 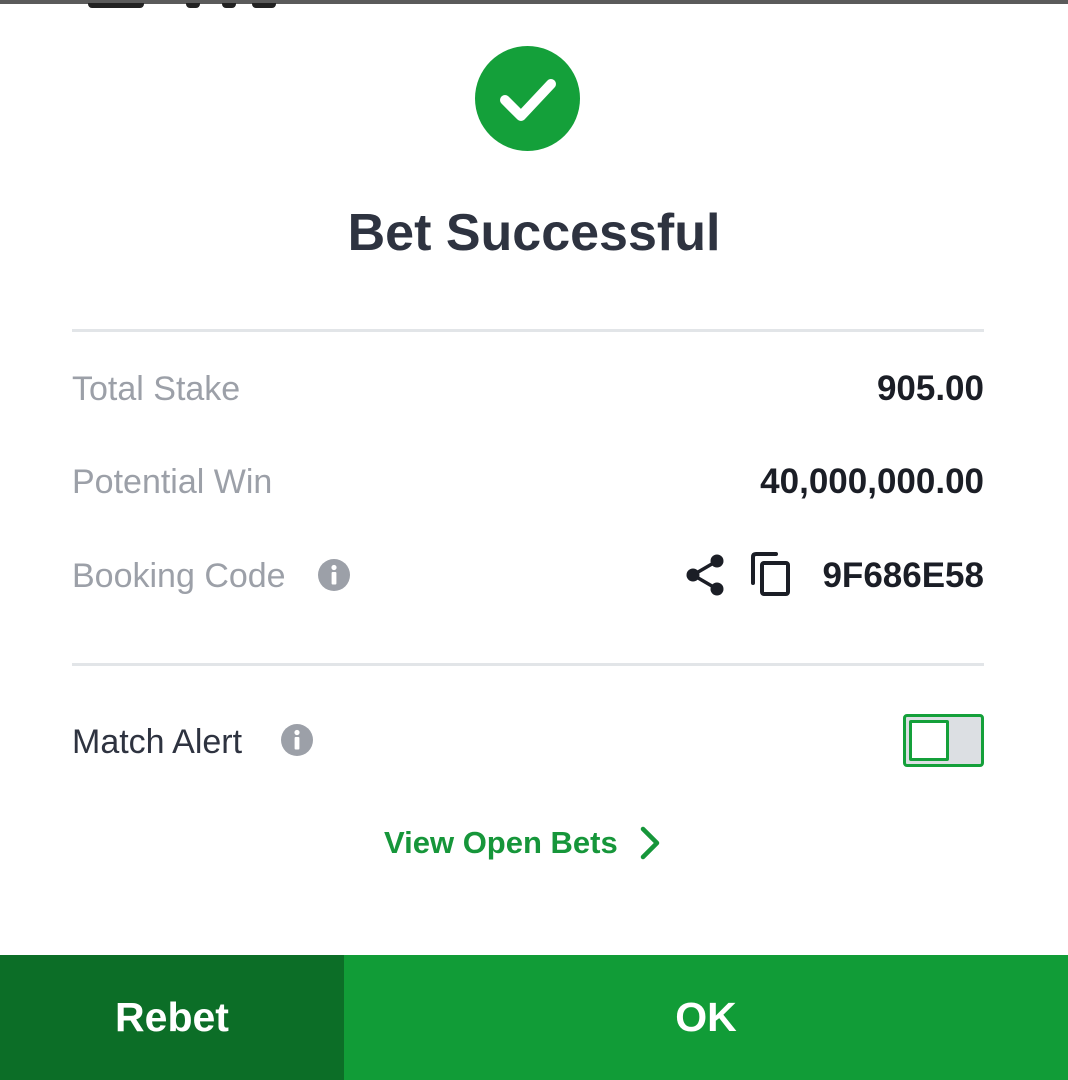 I want to click on match-alert-toggle, so click(x=943, y=740).